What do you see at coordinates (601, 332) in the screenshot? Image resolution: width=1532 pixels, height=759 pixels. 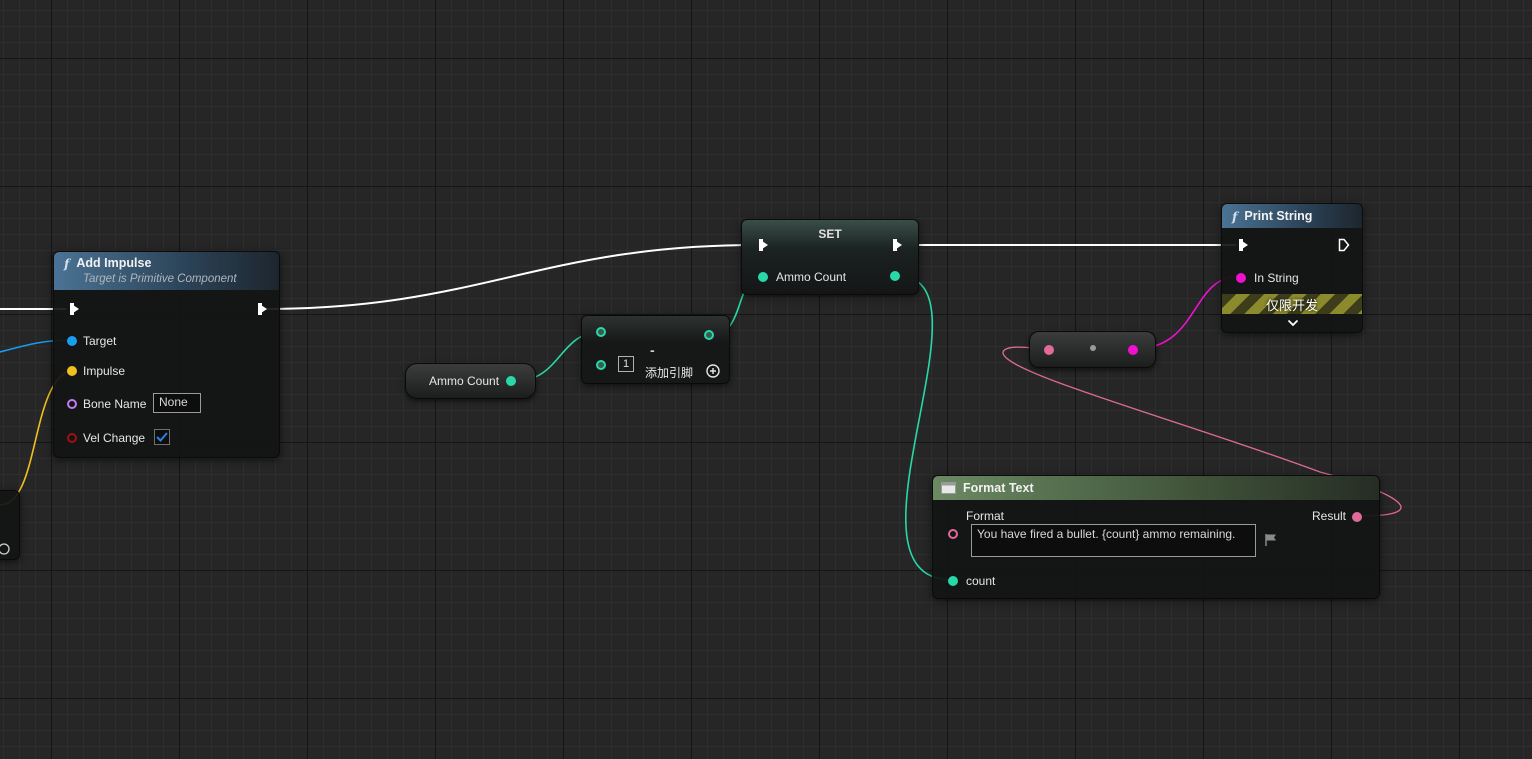 I see `subtract-input-a-pin` at bounding box center [601, 332].